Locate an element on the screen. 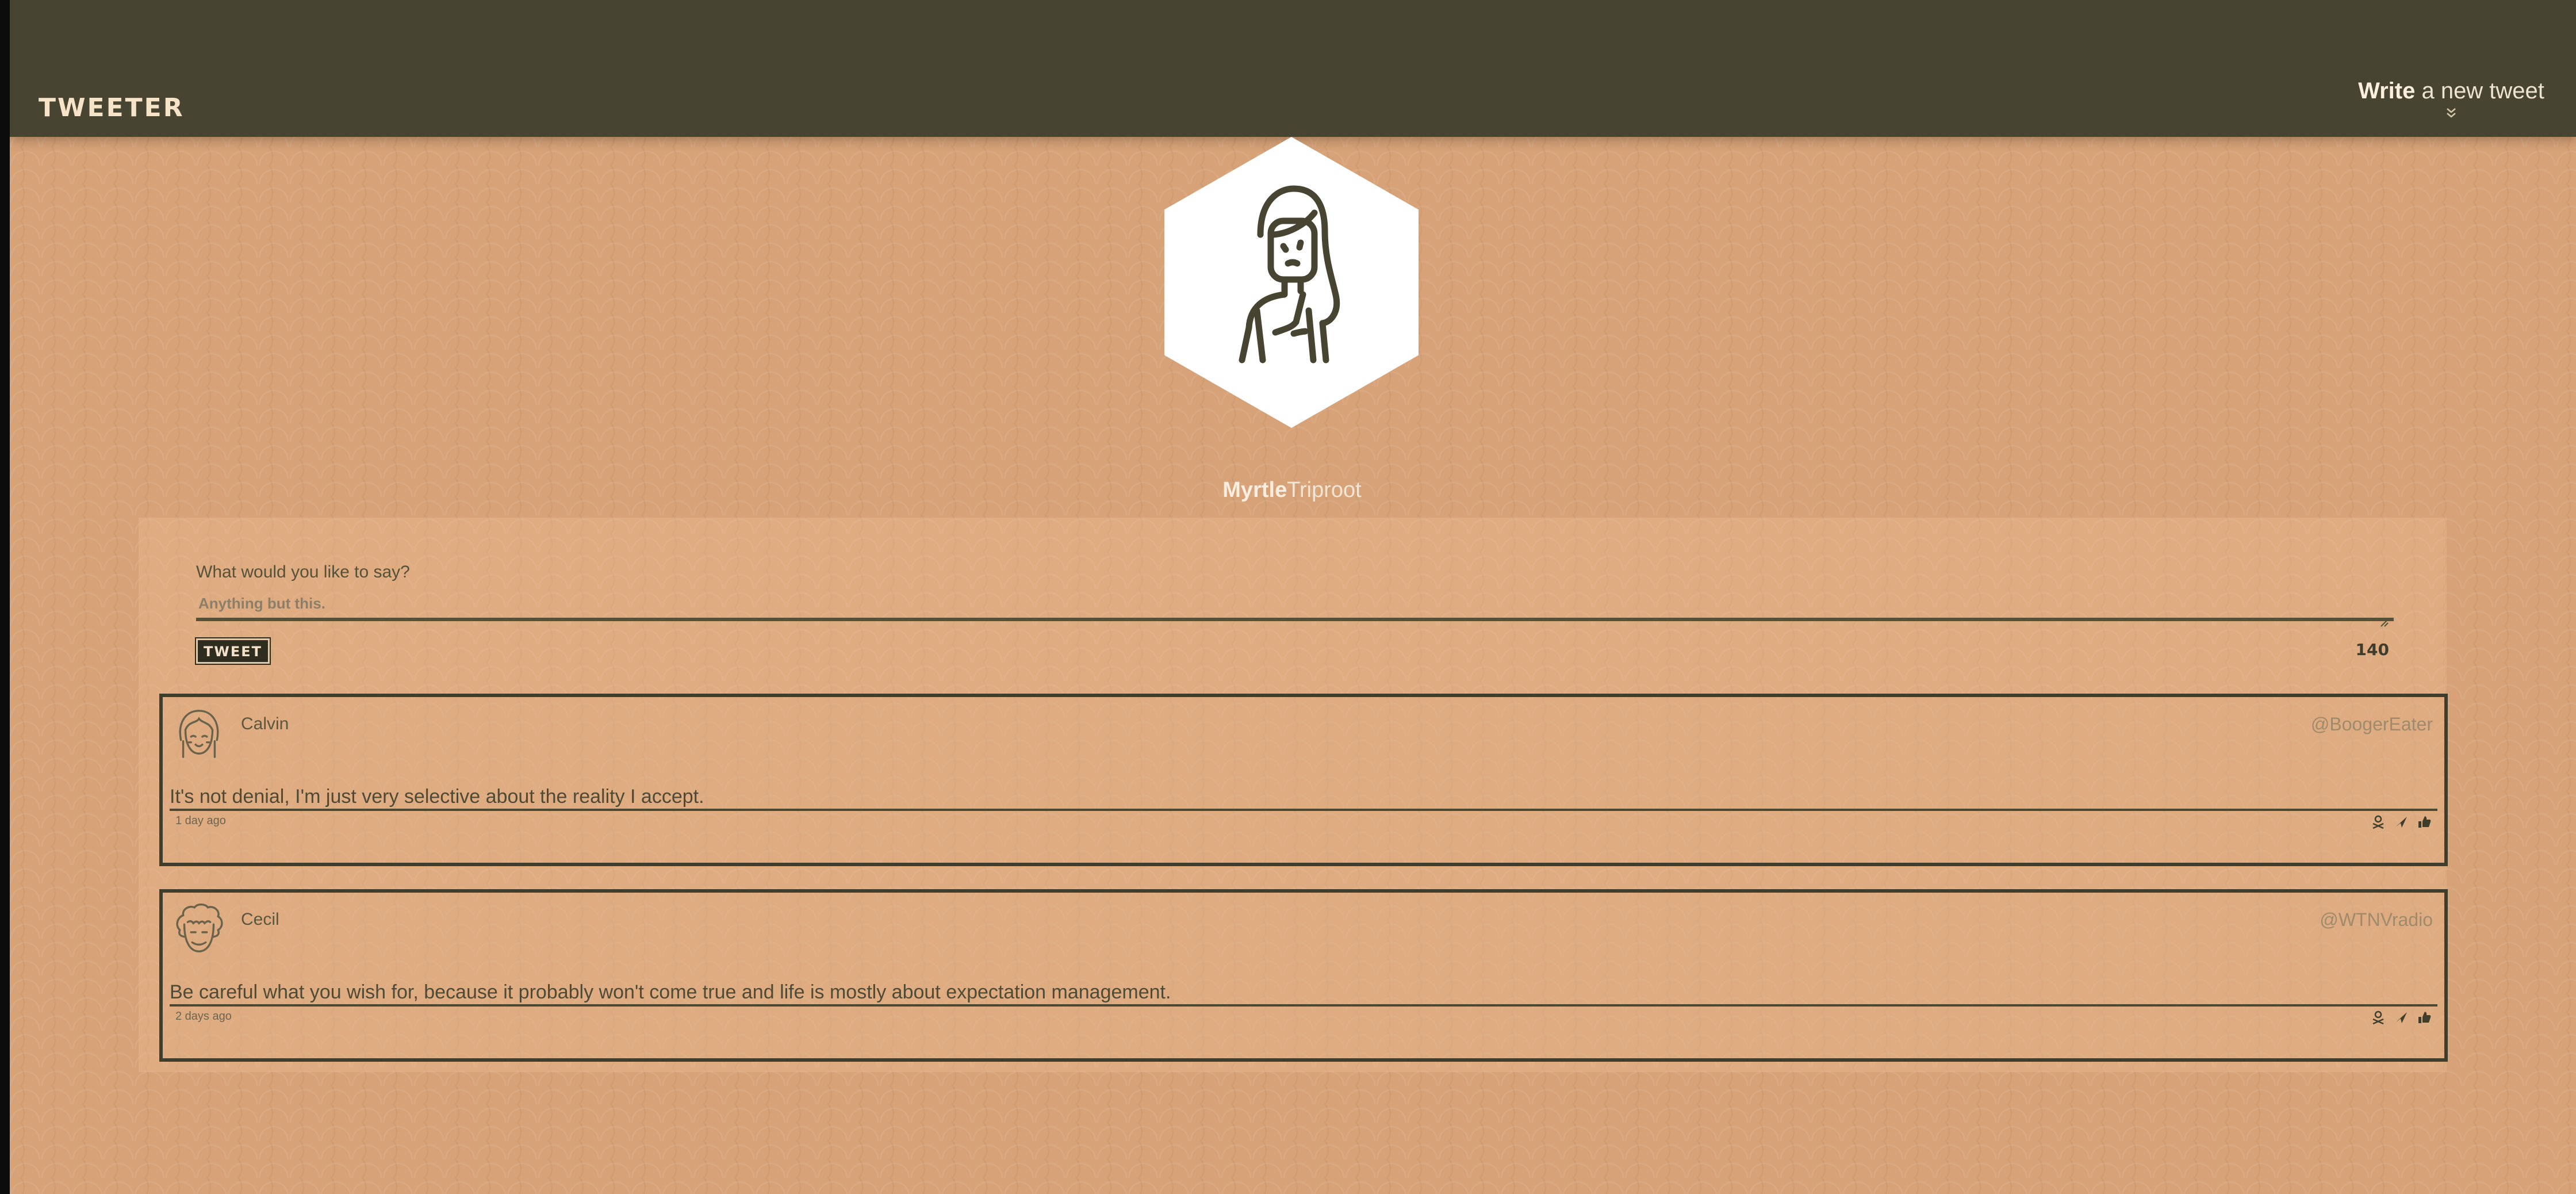  profile-name: MyrtleTriproot is located at coordinates (1292, 490).